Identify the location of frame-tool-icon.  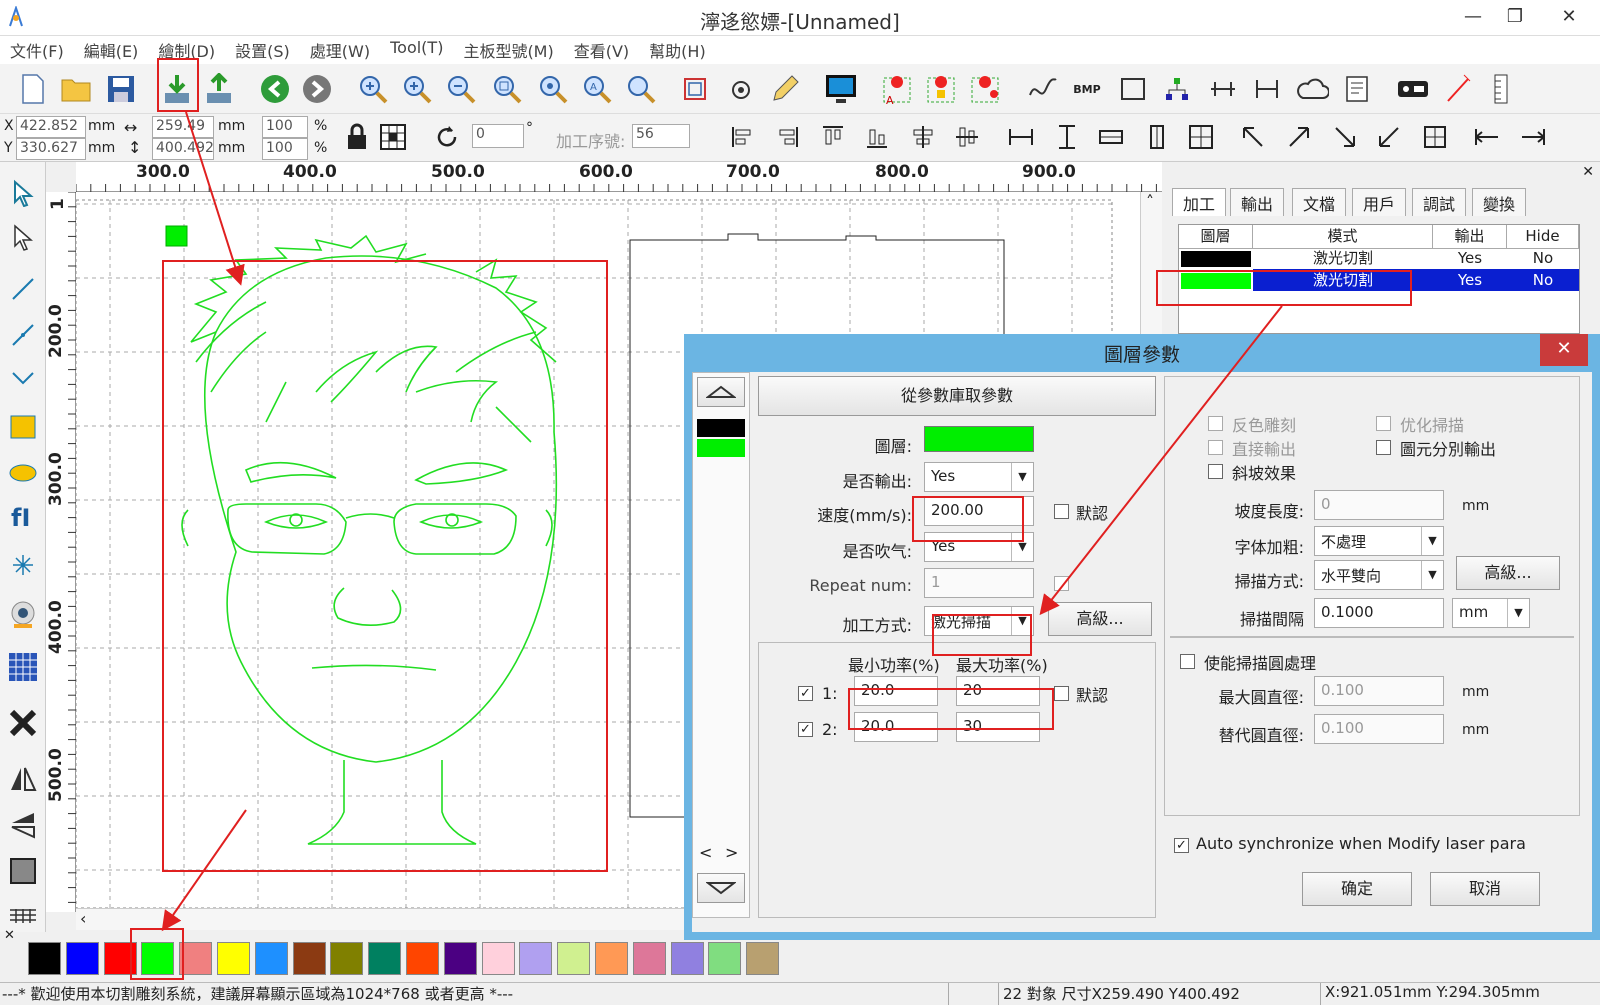
(23, 871).